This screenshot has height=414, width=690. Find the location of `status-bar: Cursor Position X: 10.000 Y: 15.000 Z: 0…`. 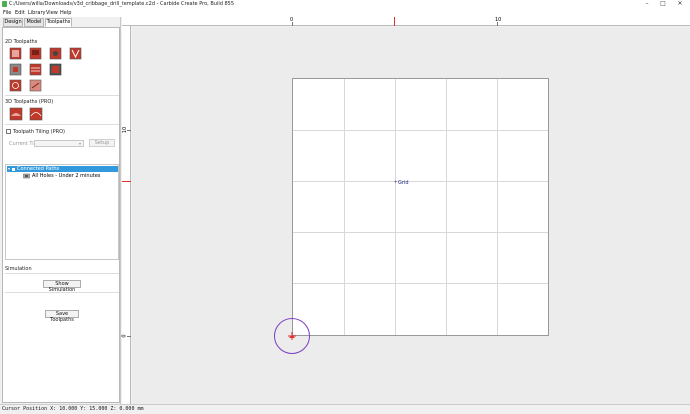

status-bar: Cursor Position X: 10.000 Y: 15.000 Z: 0… is located at coordinates (345, 409).